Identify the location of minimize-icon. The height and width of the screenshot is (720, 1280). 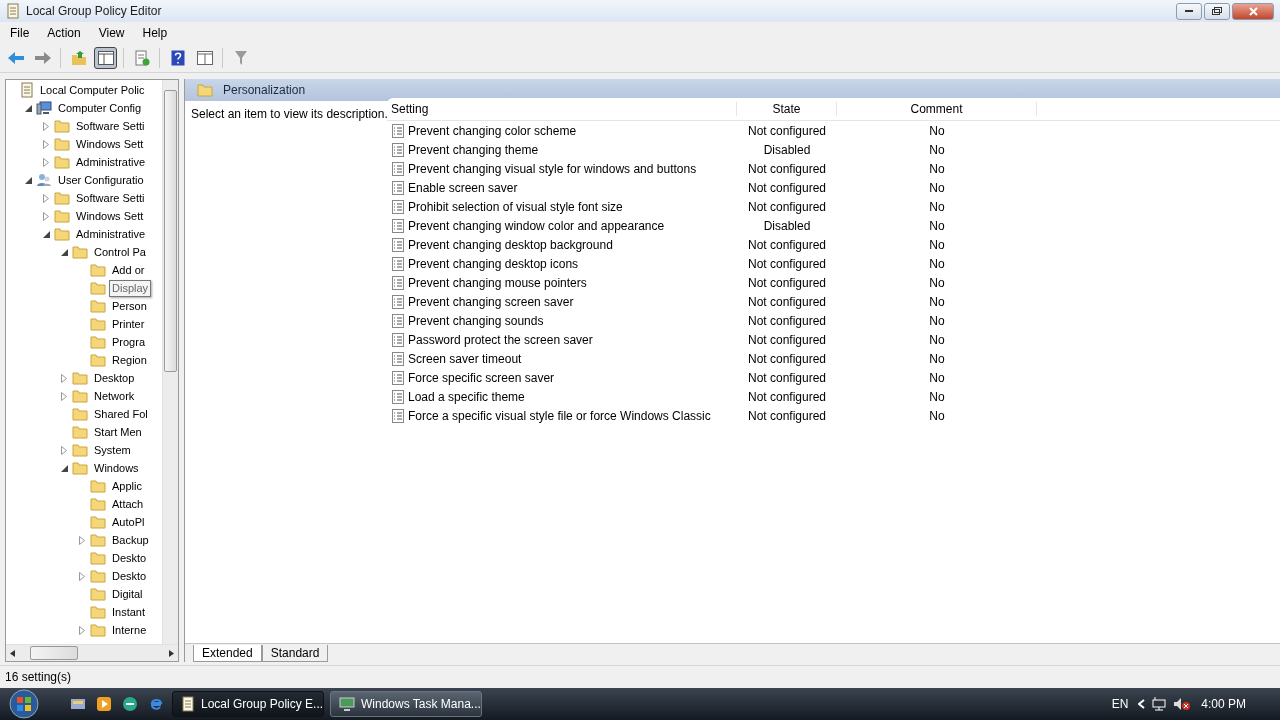
(1189, 11).